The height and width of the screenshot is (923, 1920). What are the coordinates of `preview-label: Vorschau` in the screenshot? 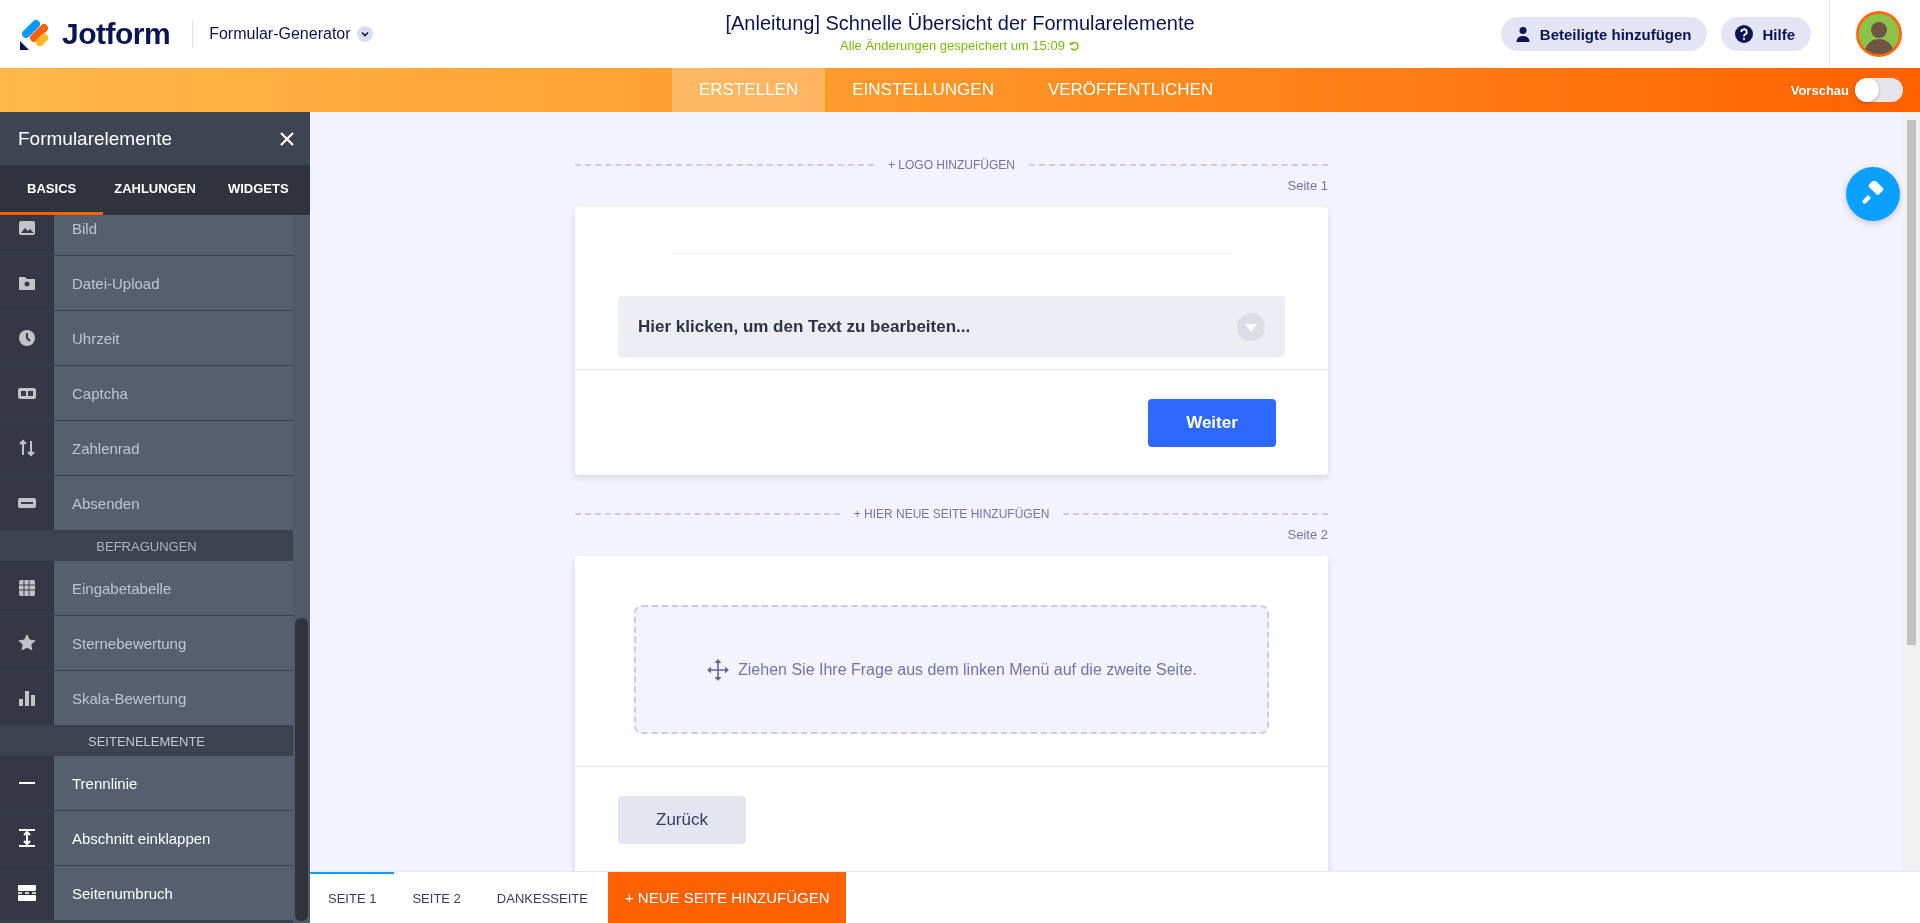 It's located at (1819, 90).